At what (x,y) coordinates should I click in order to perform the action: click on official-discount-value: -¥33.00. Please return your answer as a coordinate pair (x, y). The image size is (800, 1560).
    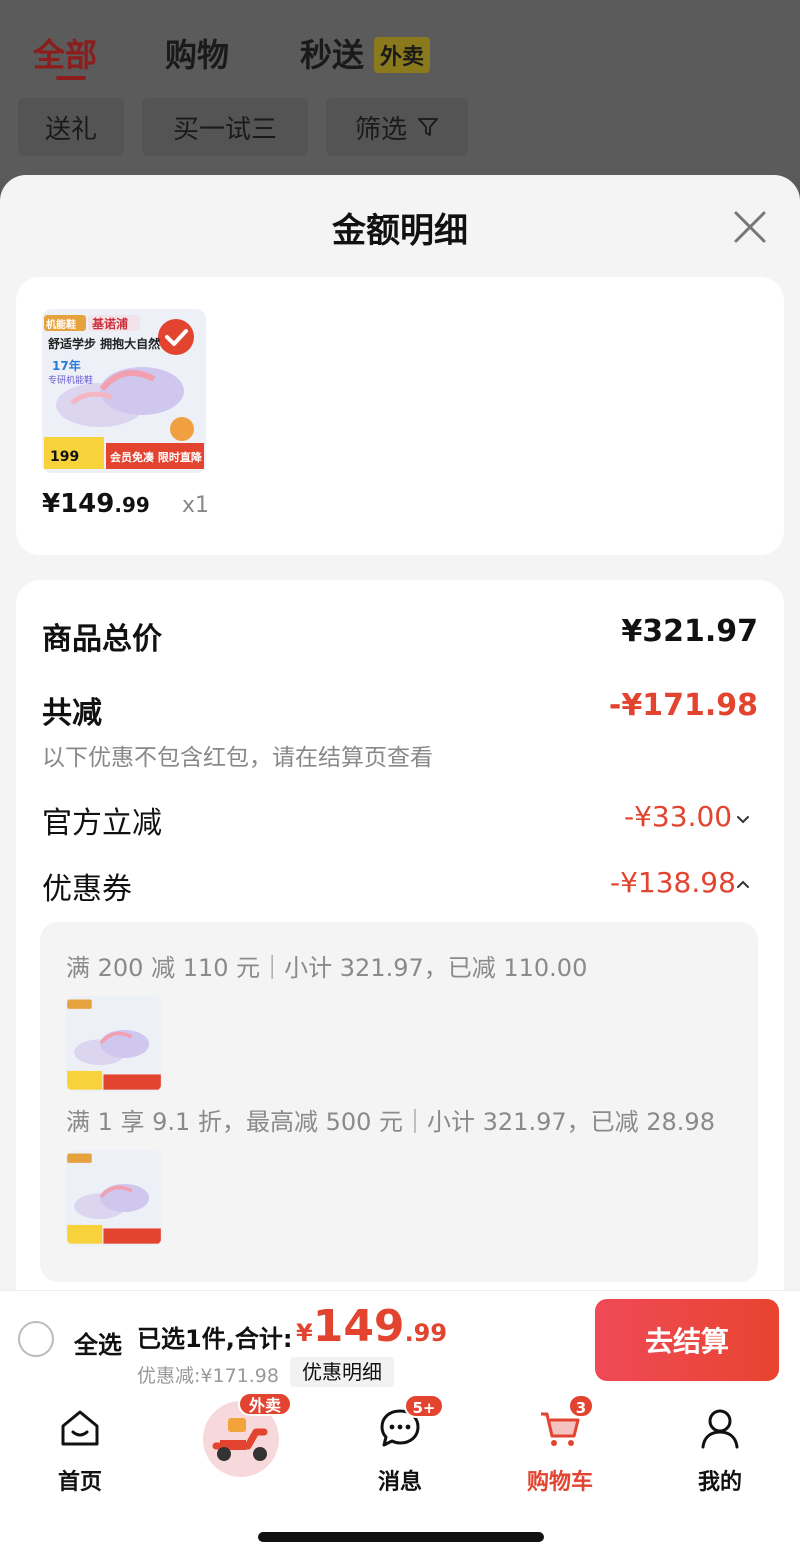
    Looking at the image, I should click on (678, 816).